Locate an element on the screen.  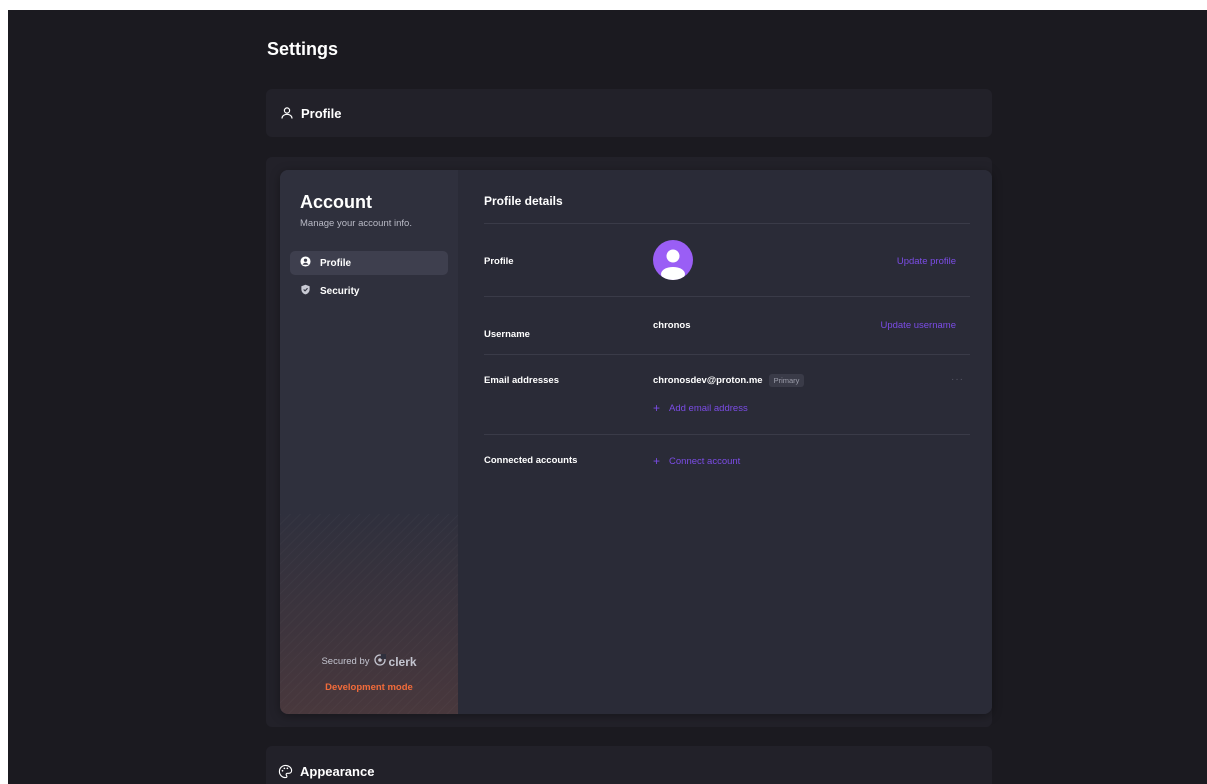
section-appearance-label: Appearance is located at coordinates (337, 771).